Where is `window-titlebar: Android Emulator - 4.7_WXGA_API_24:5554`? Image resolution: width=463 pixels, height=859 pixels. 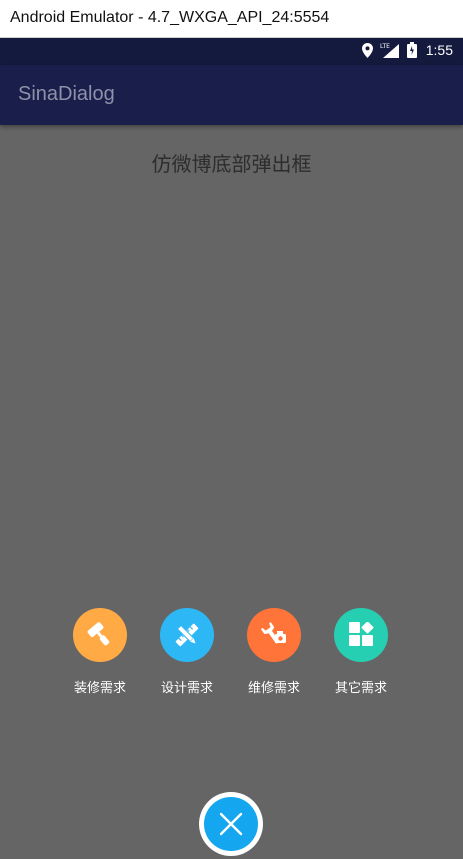
window-titlebar: Android Emulator - 4.7_WXGA_API_24:5554 is located at coordinates (231, 19).